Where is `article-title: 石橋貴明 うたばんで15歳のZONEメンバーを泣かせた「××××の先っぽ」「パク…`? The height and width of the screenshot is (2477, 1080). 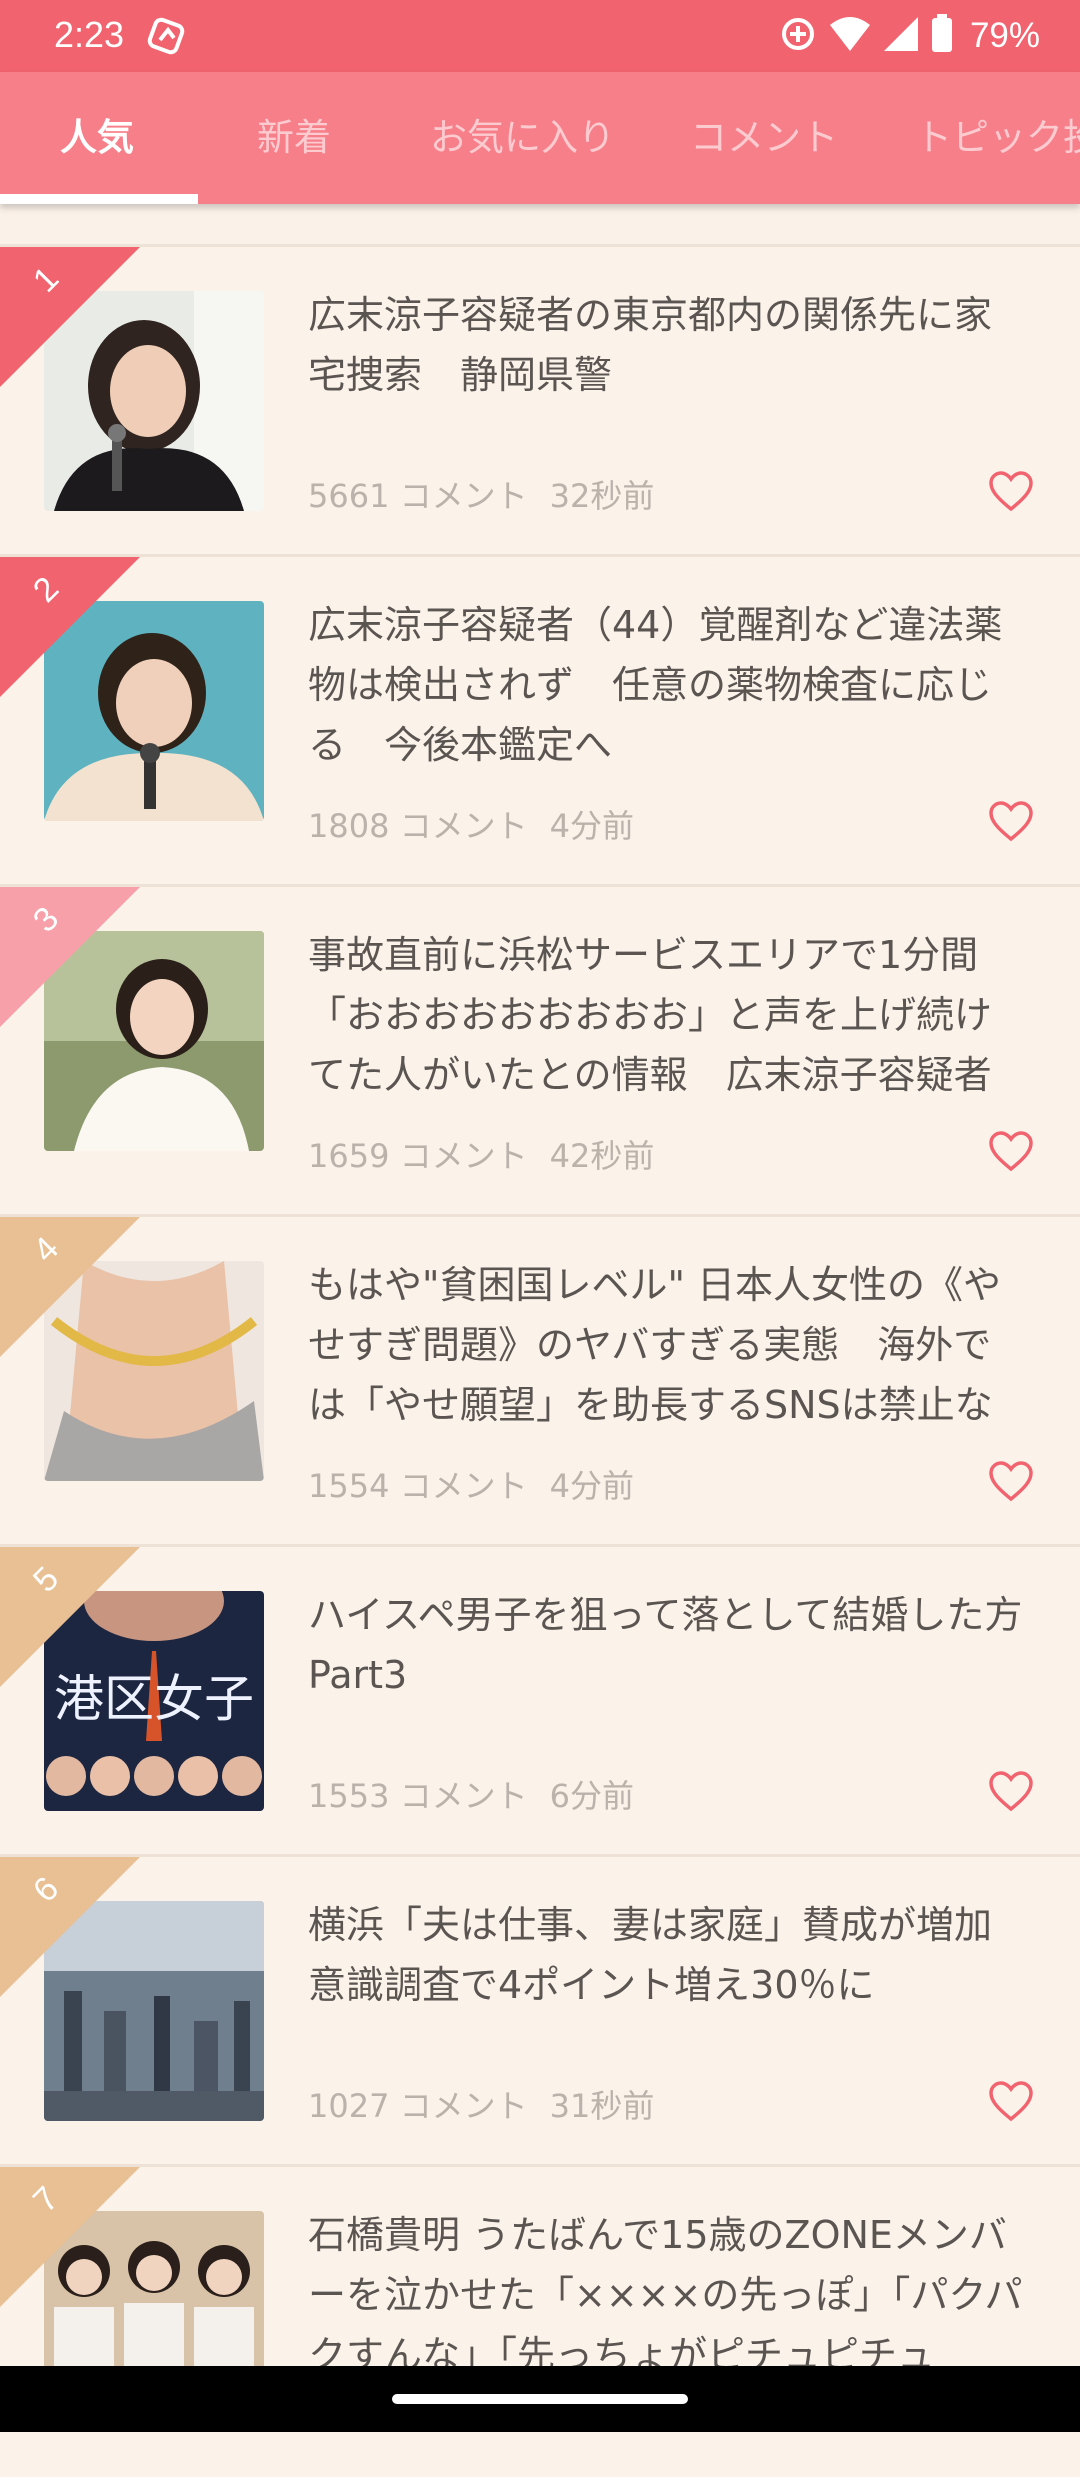 article-title: 石橋貴明 うたばんで15歳のZONEメンバーを泣かせた「××××の先っぽ」「パク… is located at coordinates (665, 2295).